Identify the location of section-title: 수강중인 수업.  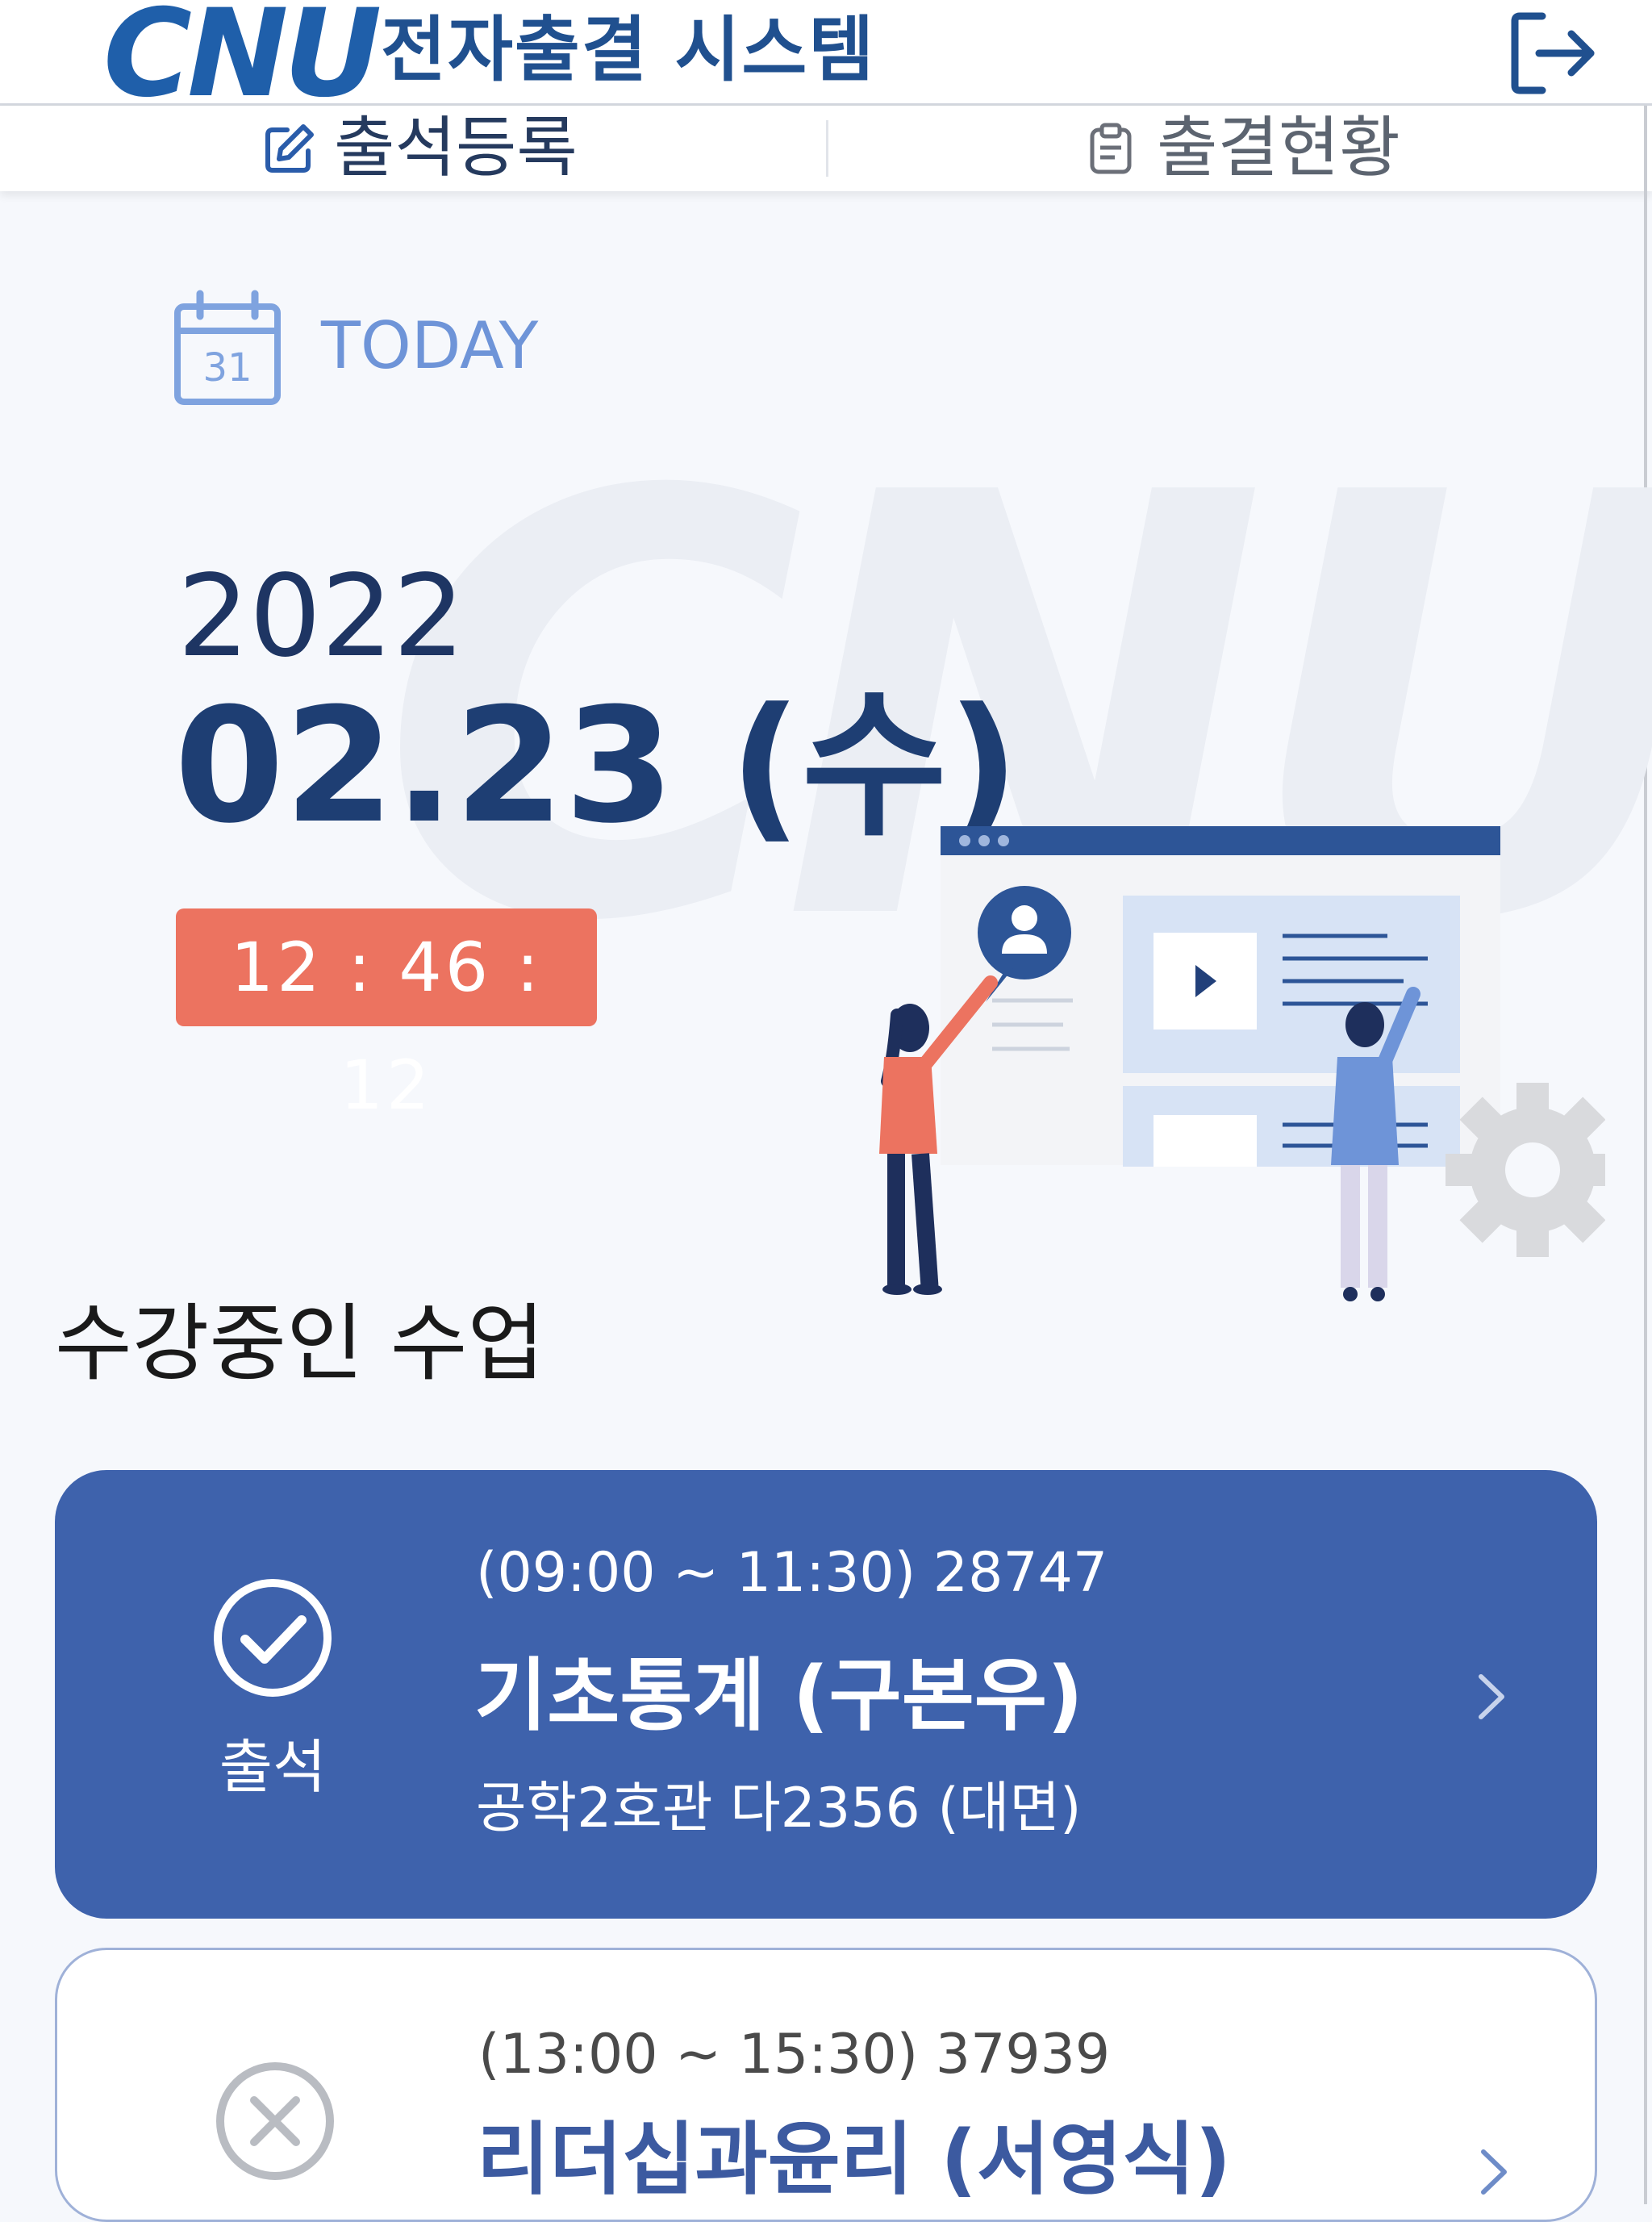
(300, 1343).